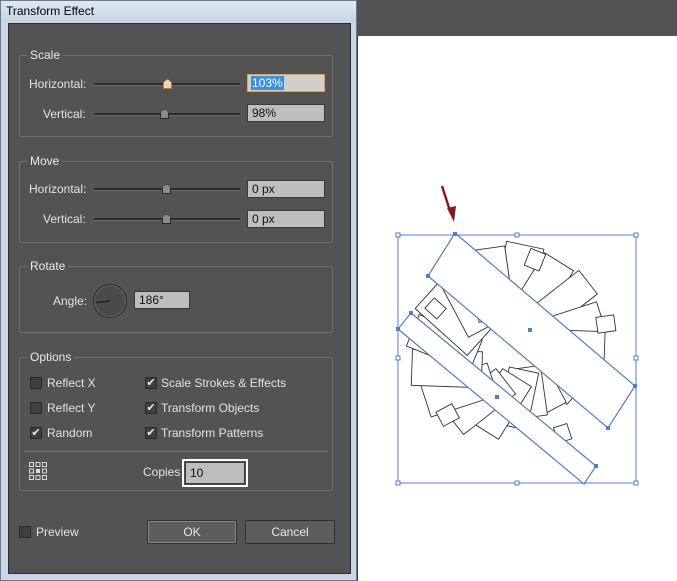 The height and width of the screenshot is (581, 677). Describe the element at coordinates (192, 532) in the screenshot. I see `ok-button: OK` at that location.